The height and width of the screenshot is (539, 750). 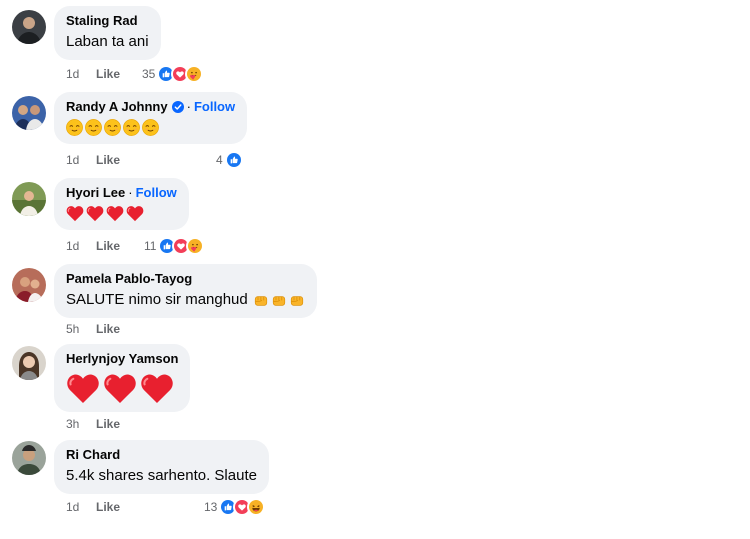 What do you see at coordinates (107, 41) in the screenshot?
I see `comment-text: Laban ta ani` at bounding box center [107, 41].